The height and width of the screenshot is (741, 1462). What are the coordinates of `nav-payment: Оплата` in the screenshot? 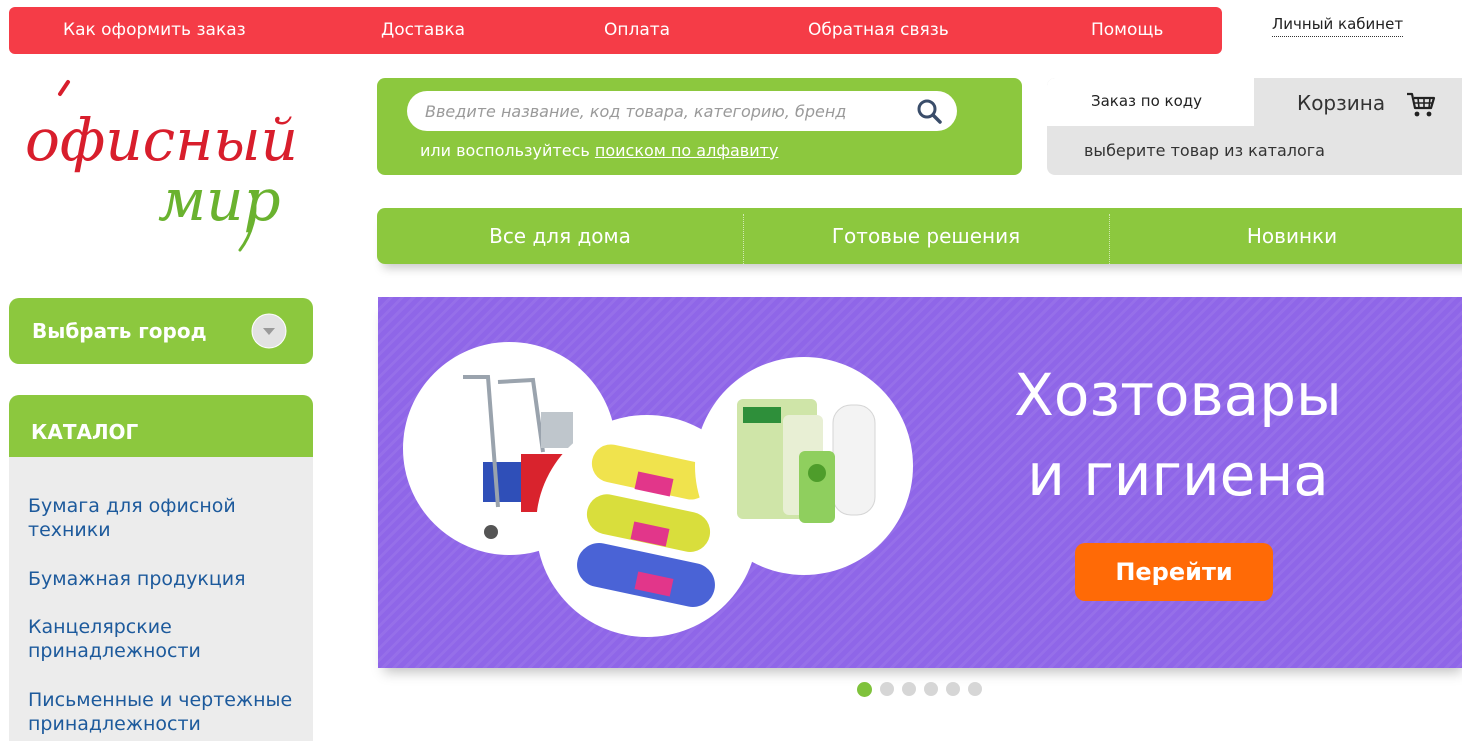 It's located at (637, 30).